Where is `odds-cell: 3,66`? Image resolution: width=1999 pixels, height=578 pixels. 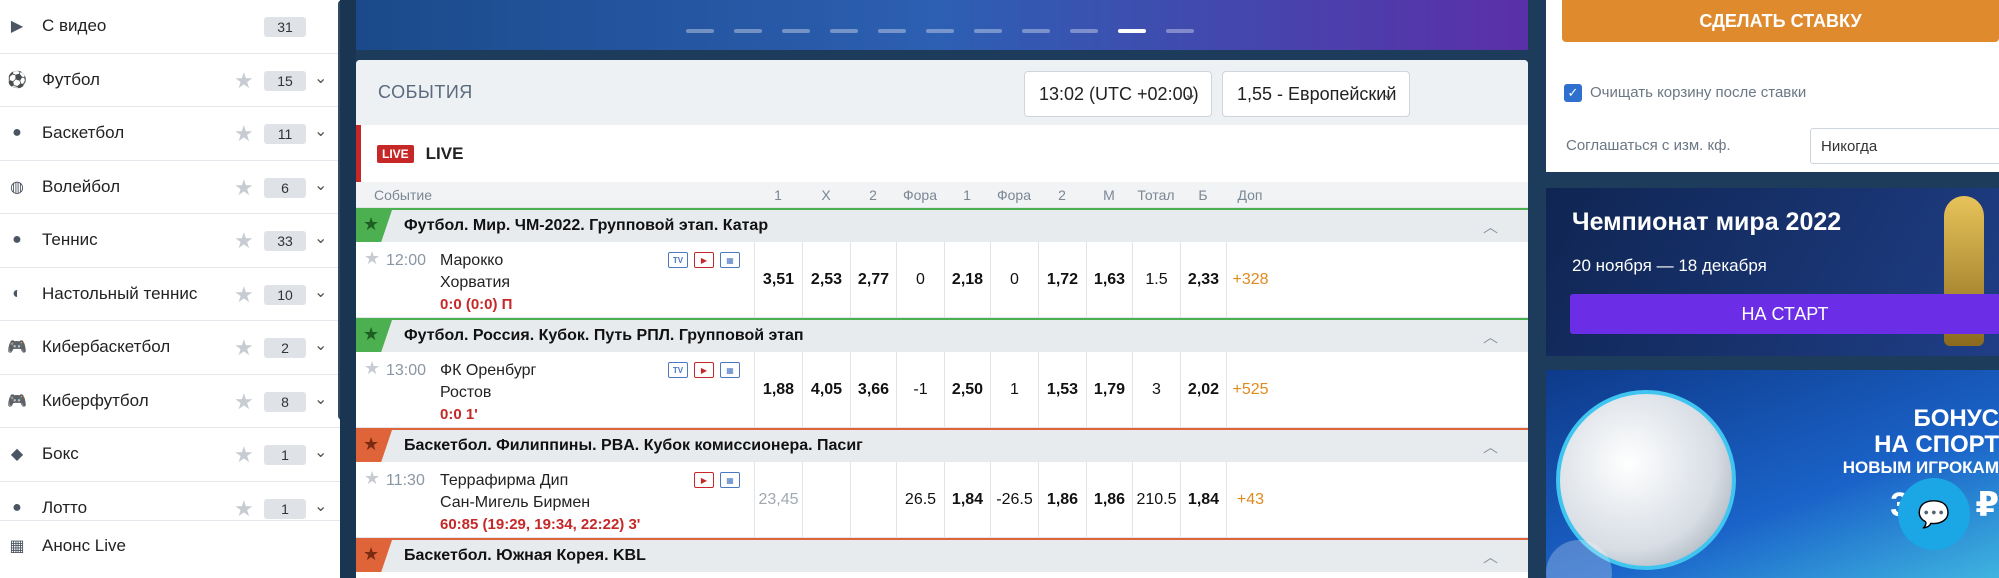
odds-cell: 3,66 is located at coordinates (873, 389).